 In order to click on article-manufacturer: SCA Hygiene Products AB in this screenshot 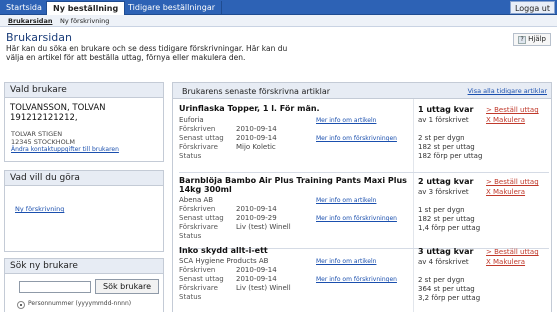, I will do `click(224, 261)`.